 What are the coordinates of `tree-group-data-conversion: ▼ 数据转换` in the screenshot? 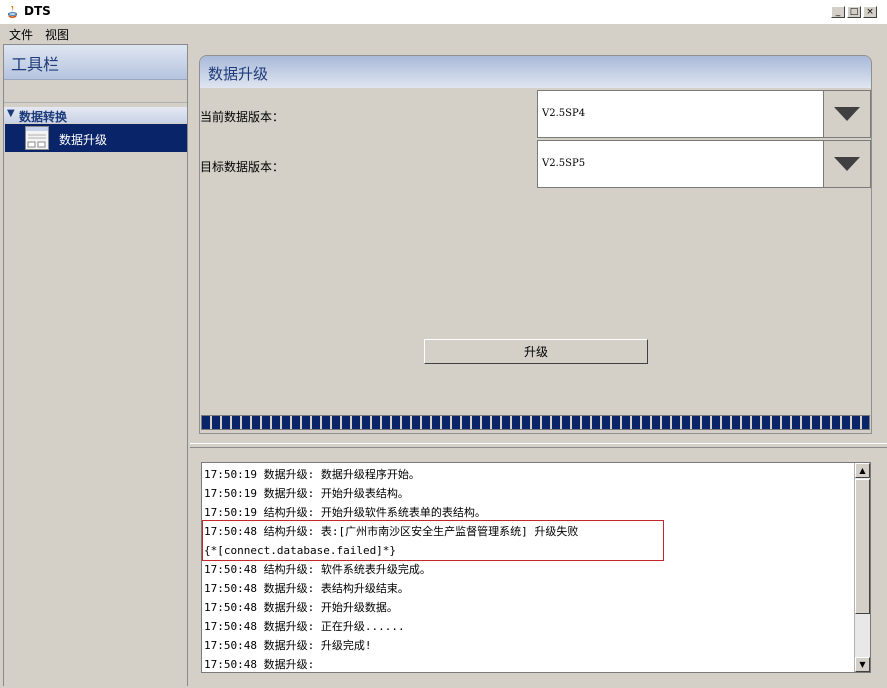 It's located at (95, 115).